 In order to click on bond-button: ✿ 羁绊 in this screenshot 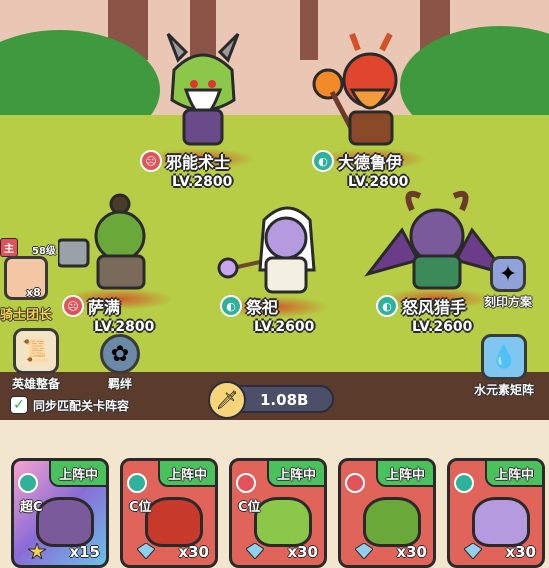, I will do `click(120, 363)`.